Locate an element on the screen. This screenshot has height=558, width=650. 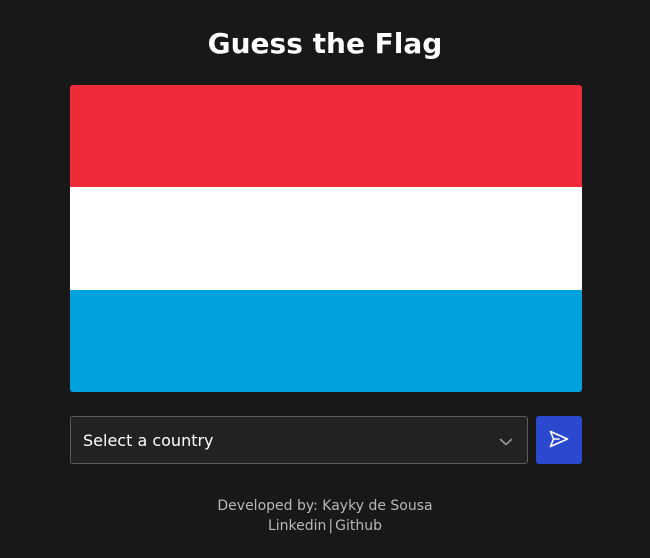
flag-stripe-top is located at coordinates (326, 136).